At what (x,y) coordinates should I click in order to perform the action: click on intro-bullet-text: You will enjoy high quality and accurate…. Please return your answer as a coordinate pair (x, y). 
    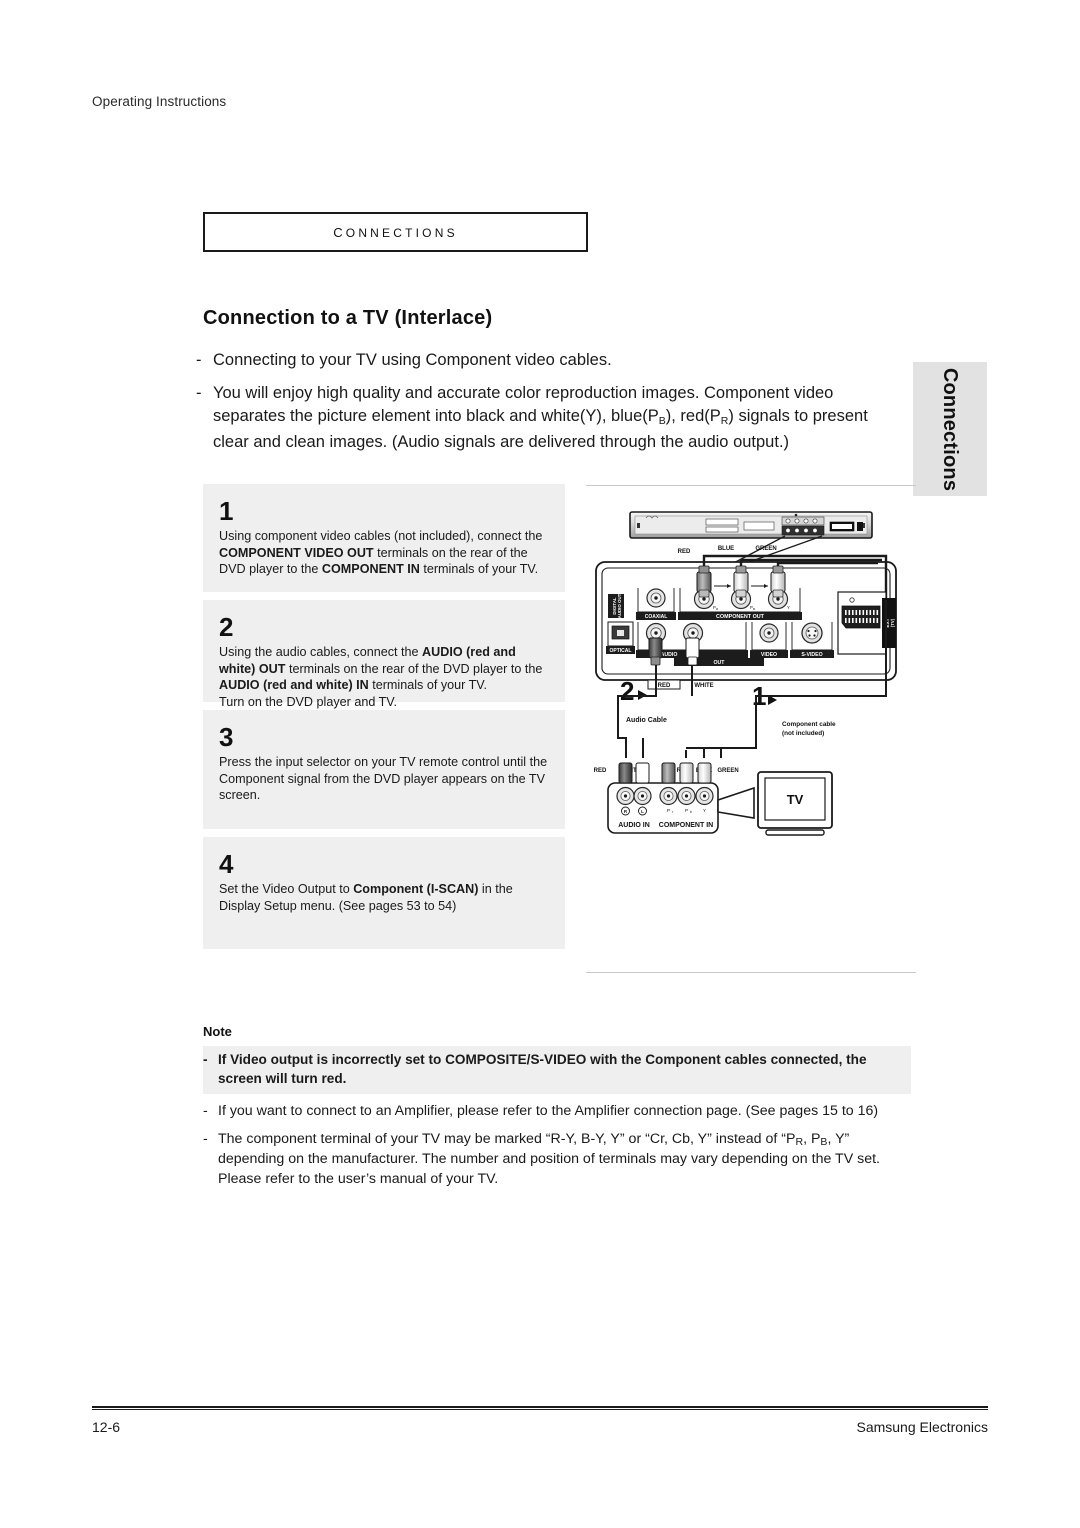
    Looking at the image, I should click on (540, 417).